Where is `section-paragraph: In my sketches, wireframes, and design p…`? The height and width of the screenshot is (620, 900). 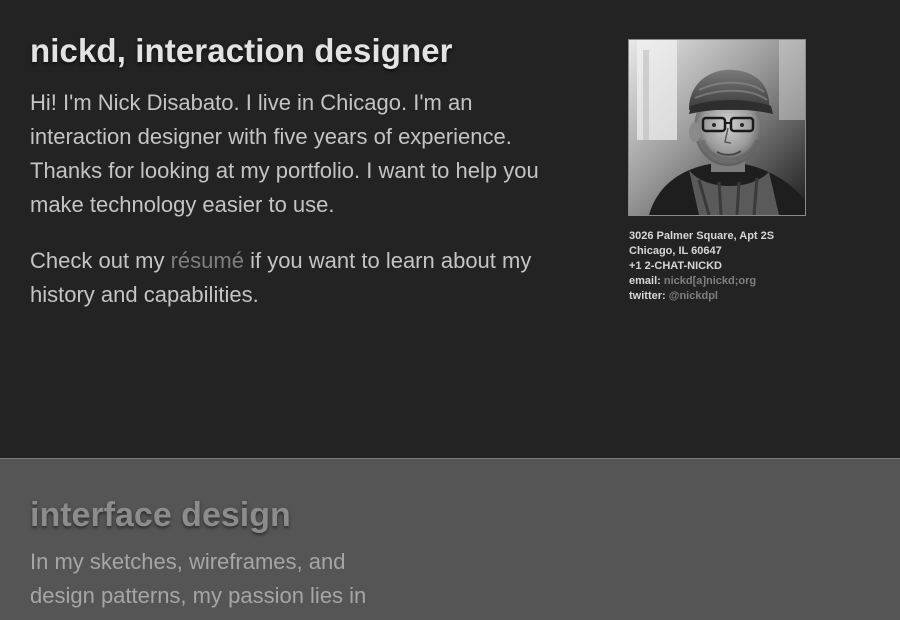
section-paragraph: In my sketches, wireframes, and design p… is located at coordinates (198, 578).